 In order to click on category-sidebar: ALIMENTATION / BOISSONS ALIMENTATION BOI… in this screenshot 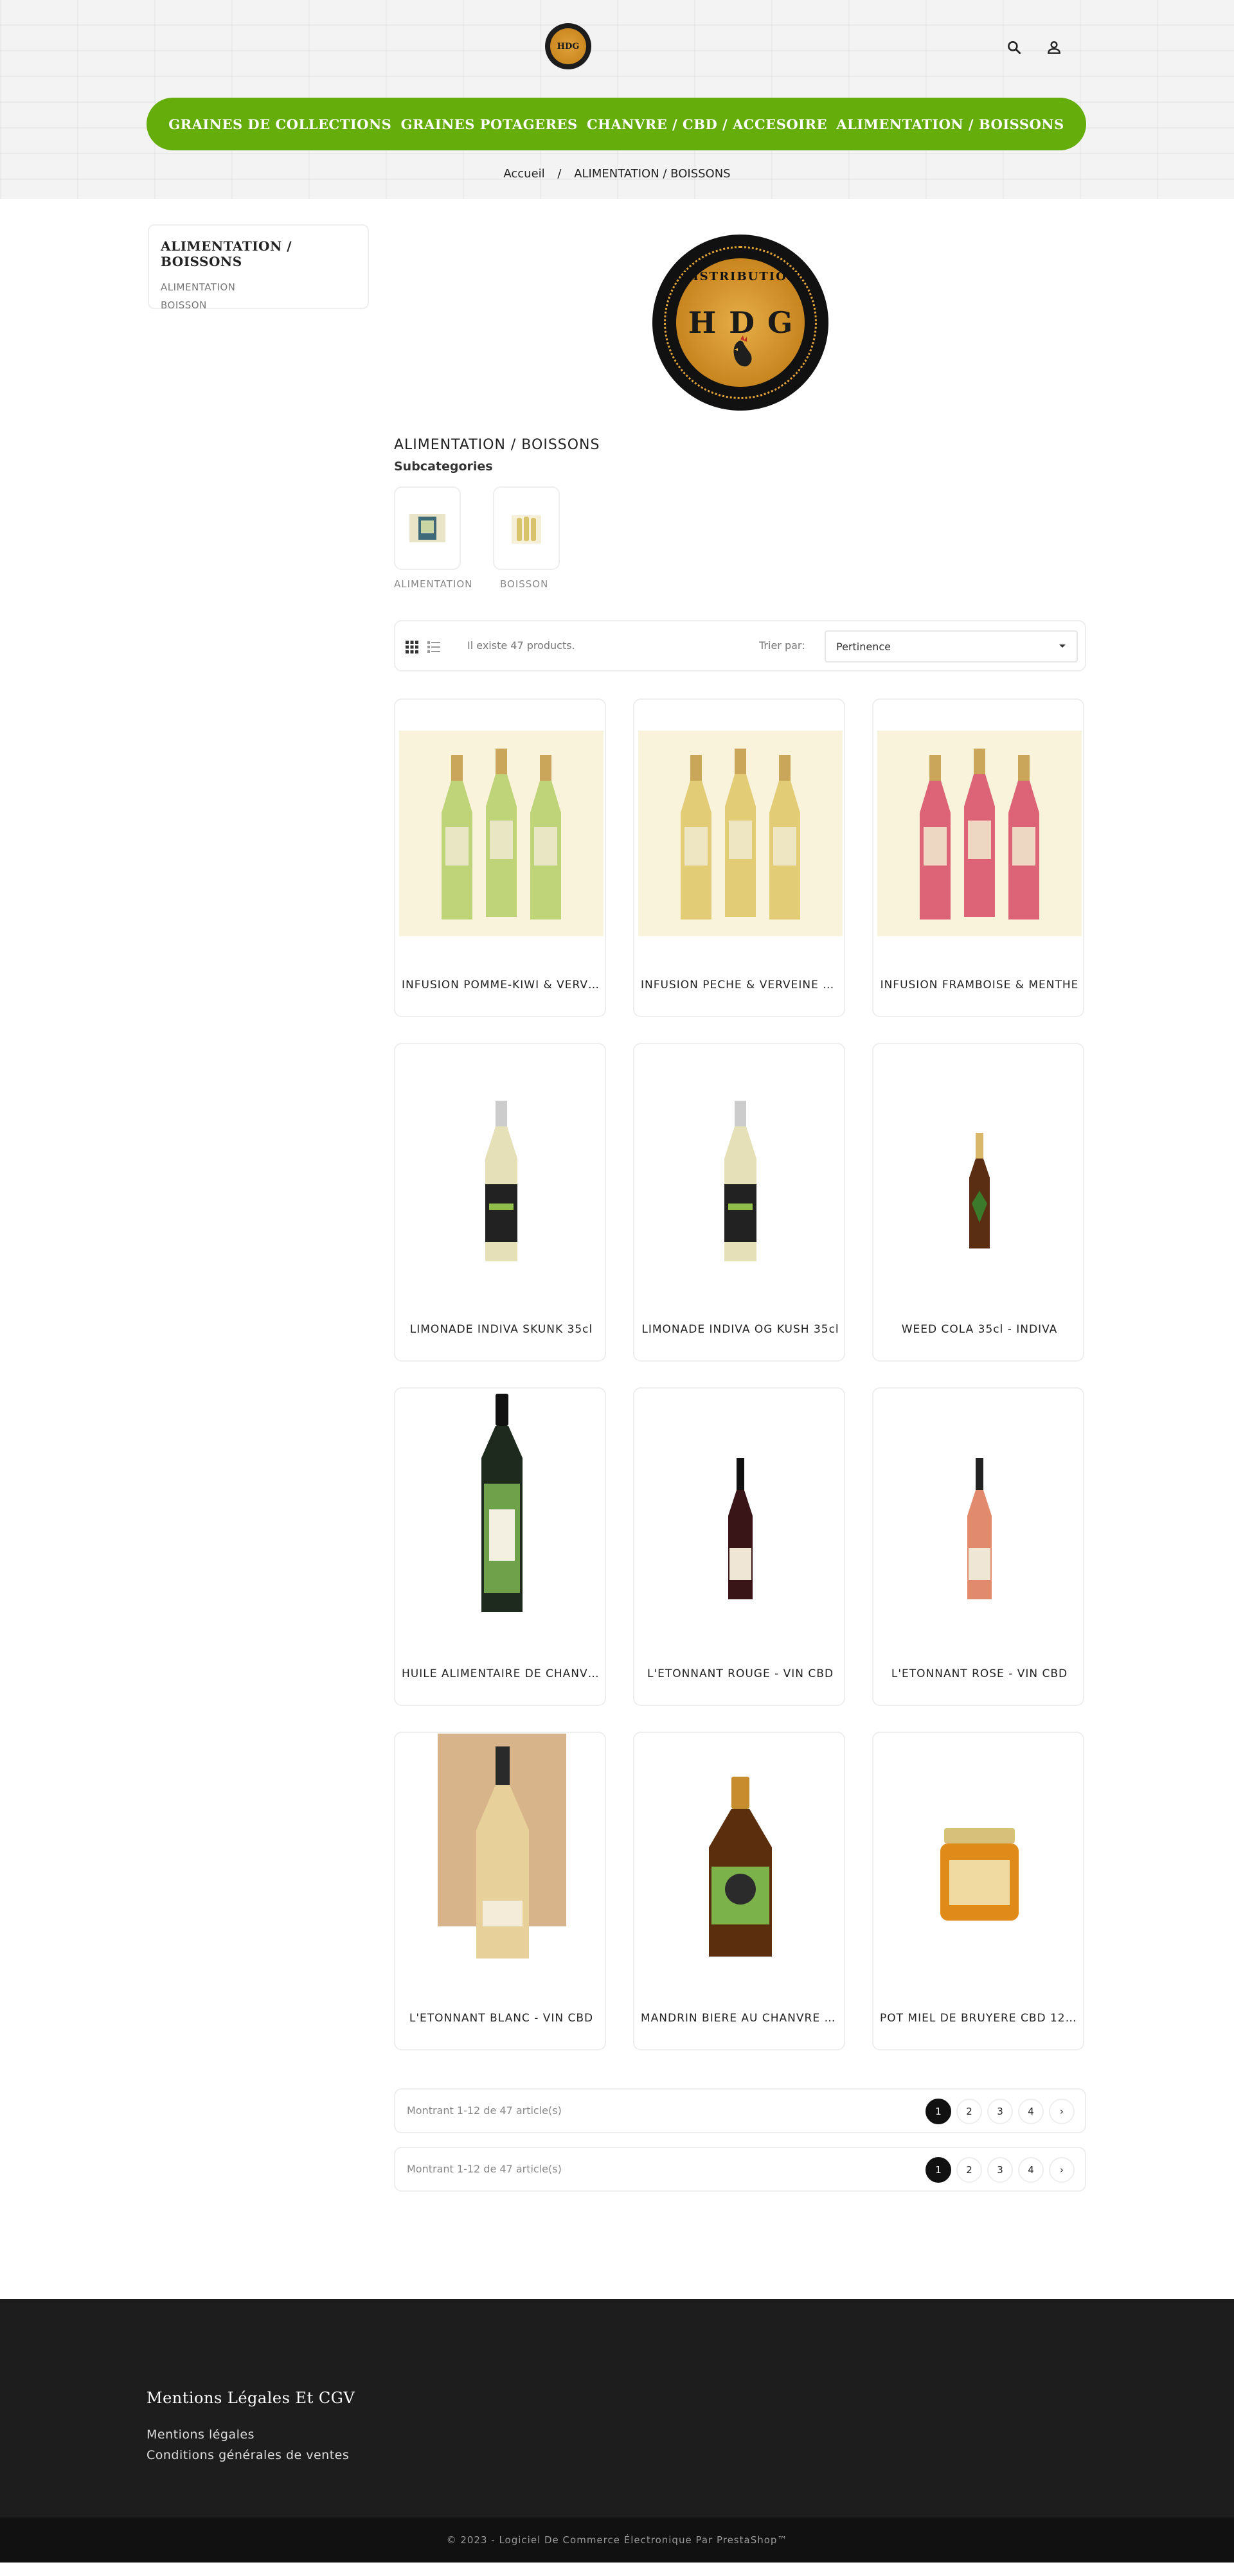, I will do `click(258, 268)`.